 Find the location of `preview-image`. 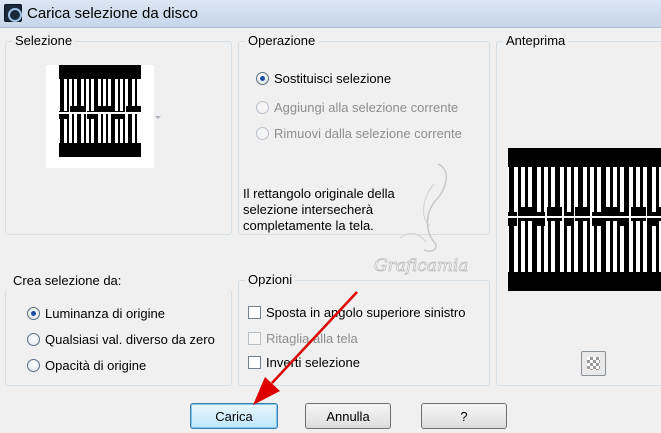

preview-image is located at coordinates (584, 219).